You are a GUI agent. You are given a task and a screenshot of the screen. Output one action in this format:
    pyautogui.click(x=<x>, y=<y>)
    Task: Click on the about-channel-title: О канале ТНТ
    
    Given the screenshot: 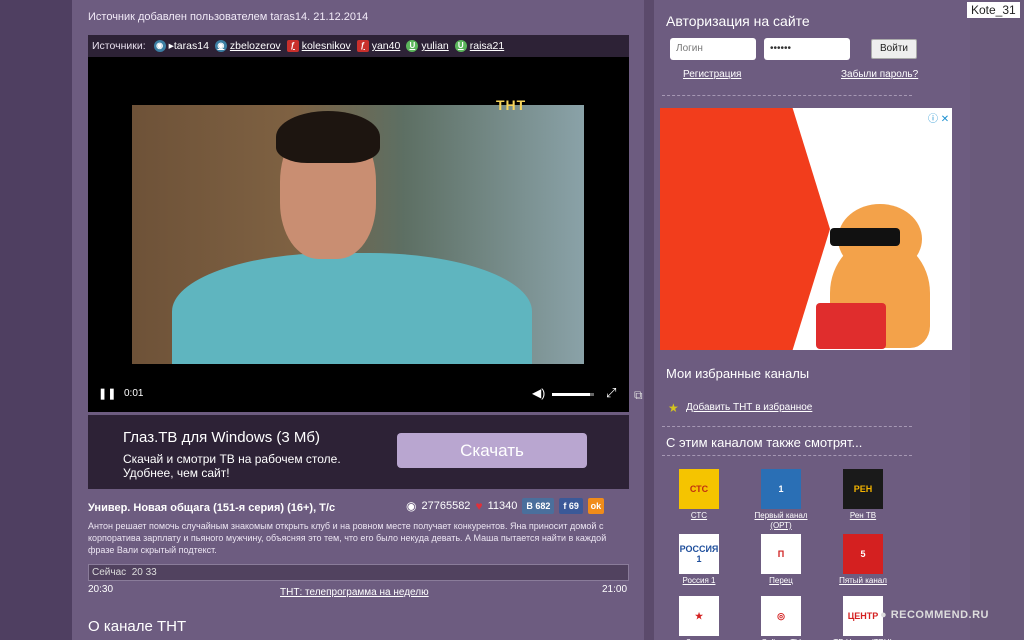 What is the action you would take?
    pyautogui.click(x=137, y=626)
    